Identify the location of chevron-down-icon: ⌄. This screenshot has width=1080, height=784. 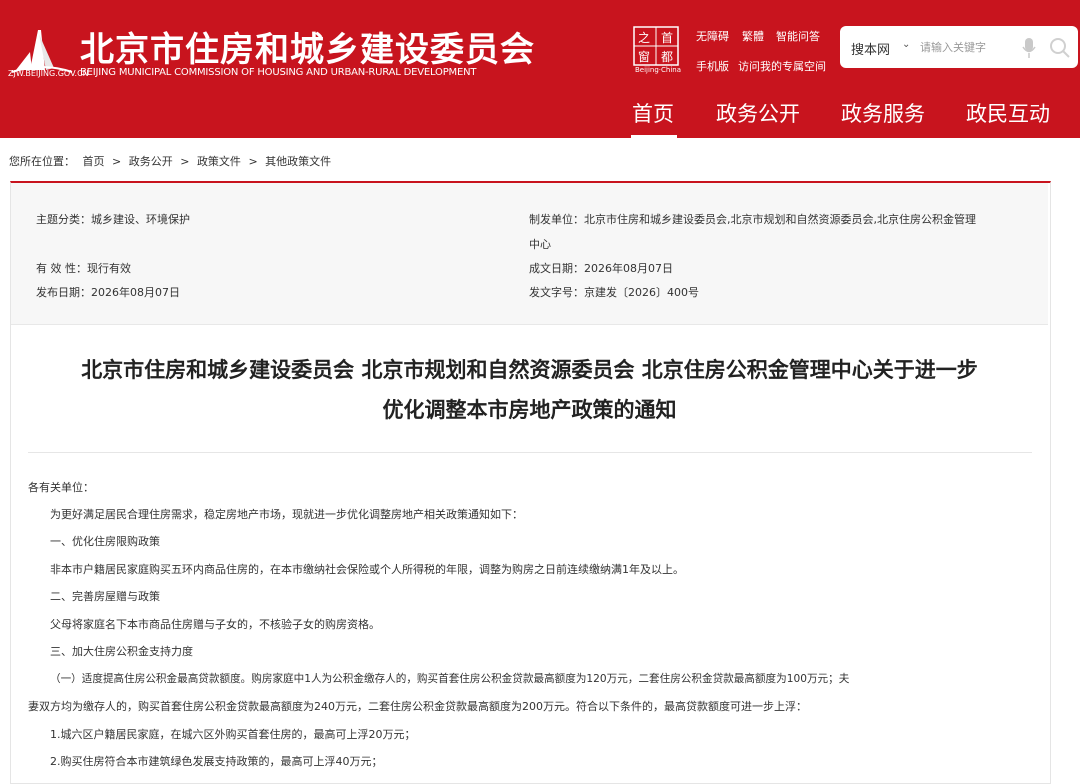
(906, 44).